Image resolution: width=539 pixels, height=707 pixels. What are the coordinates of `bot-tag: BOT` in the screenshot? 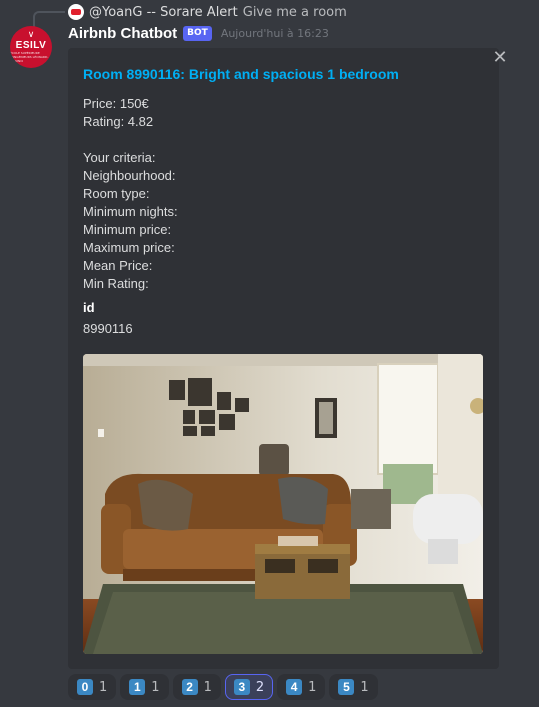 It's located at (197, 33).